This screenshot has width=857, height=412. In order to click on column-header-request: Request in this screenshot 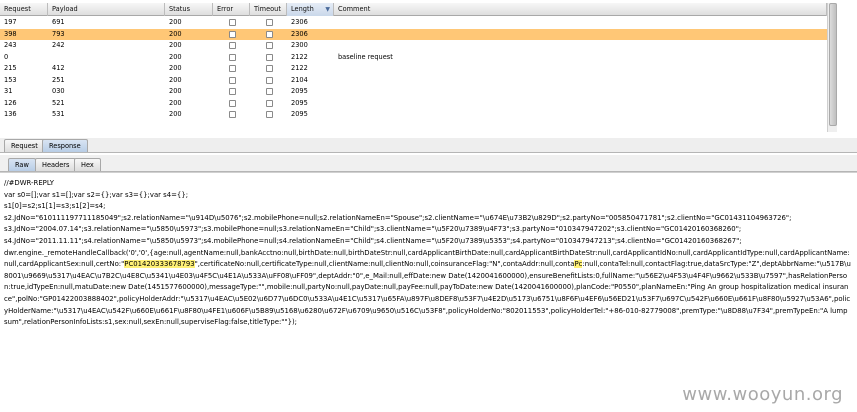, I will do `click(24, 9)`.